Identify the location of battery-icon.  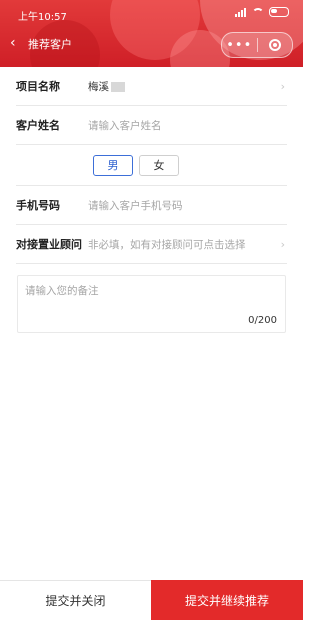
(279, 12).